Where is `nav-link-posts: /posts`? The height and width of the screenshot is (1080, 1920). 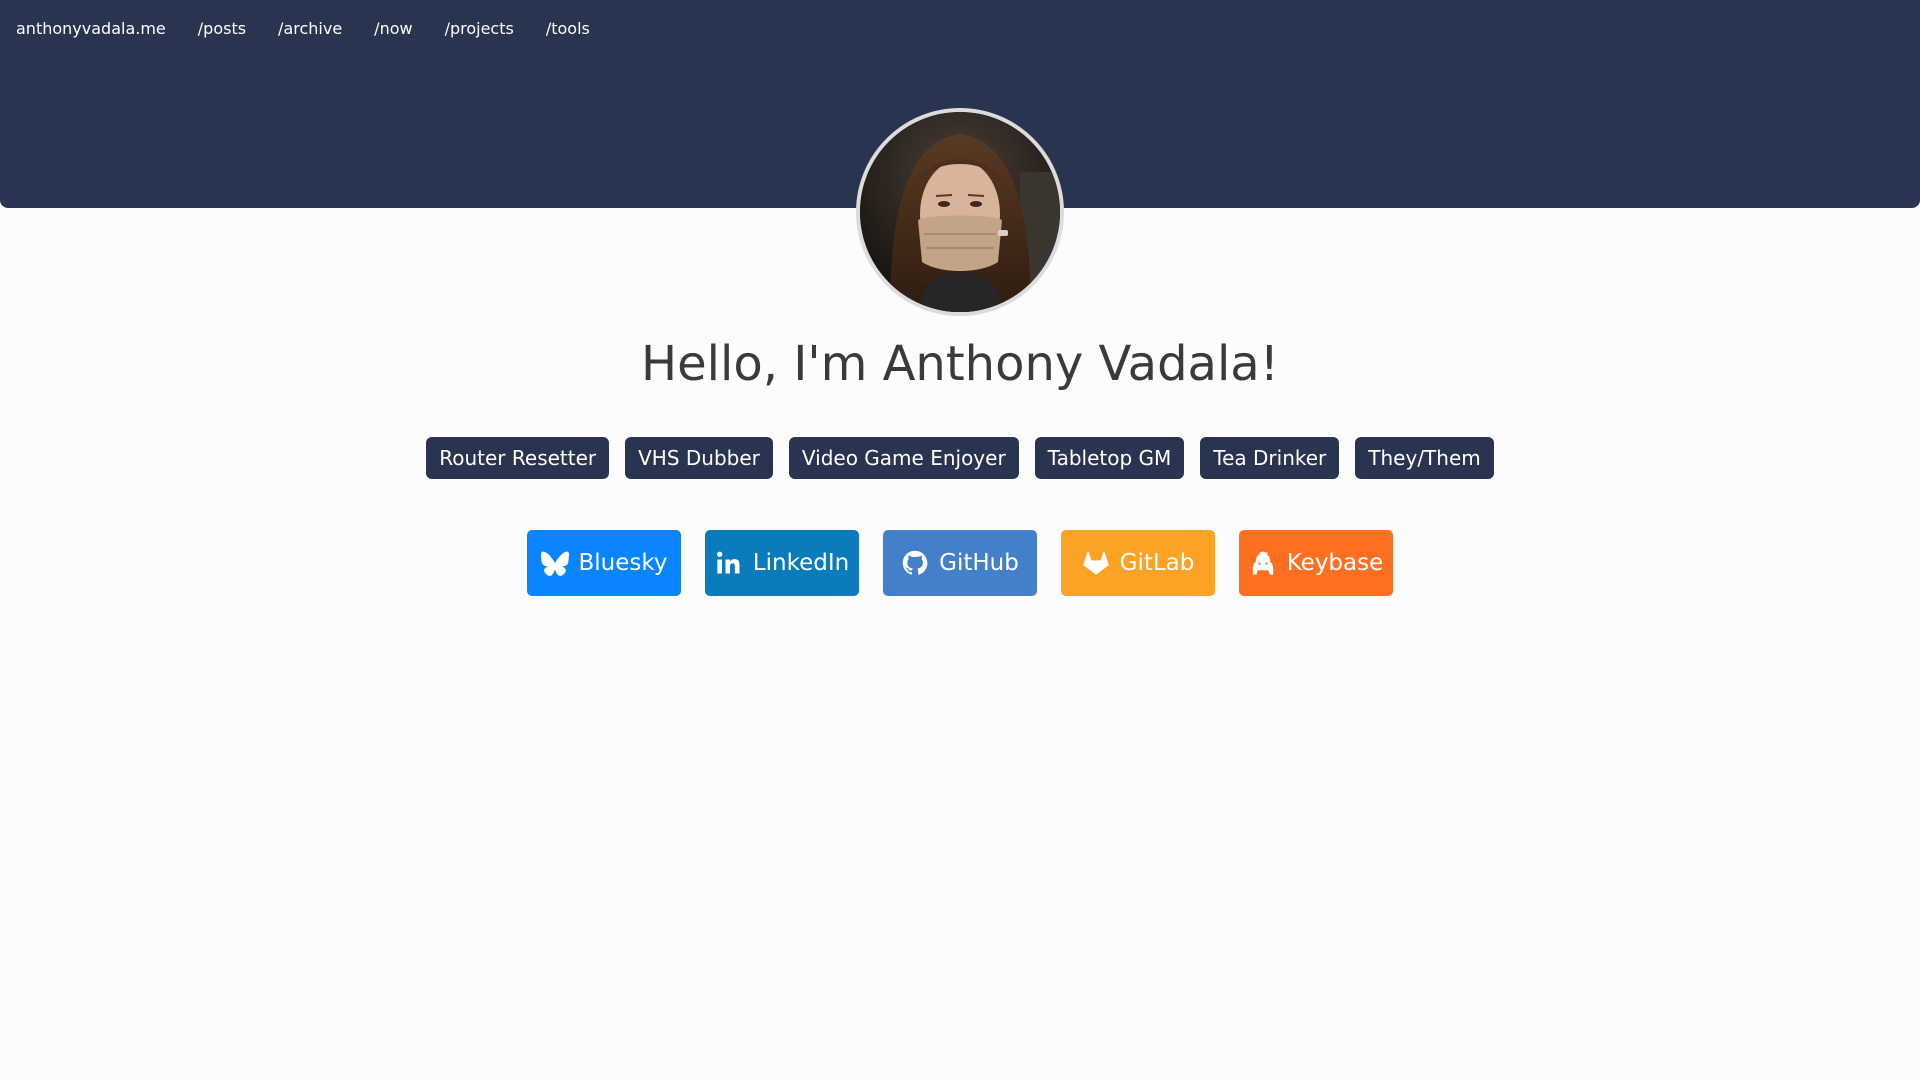 nav-link-posts: /posts is located at coordinates (222, 28).